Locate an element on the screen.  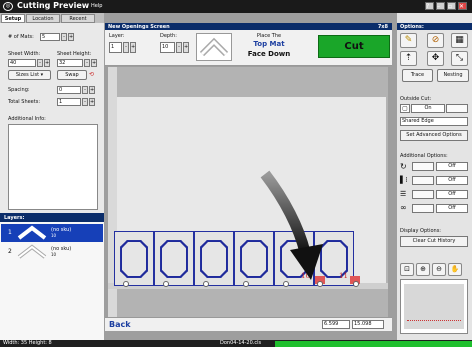
sheet-height-label: Sheet Height: is located at coordinates (74, 54).